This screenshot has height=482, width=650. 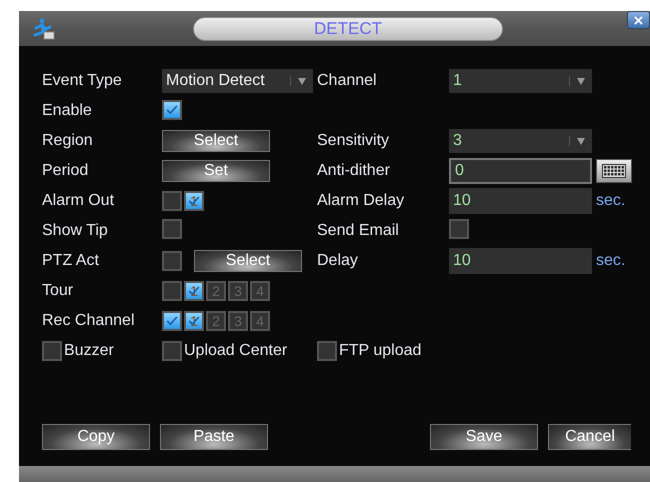 What do you see at coordinates (380, 351) in the screenshot?
I see `option-label: FTP upload` at bounding box center [380, 351].